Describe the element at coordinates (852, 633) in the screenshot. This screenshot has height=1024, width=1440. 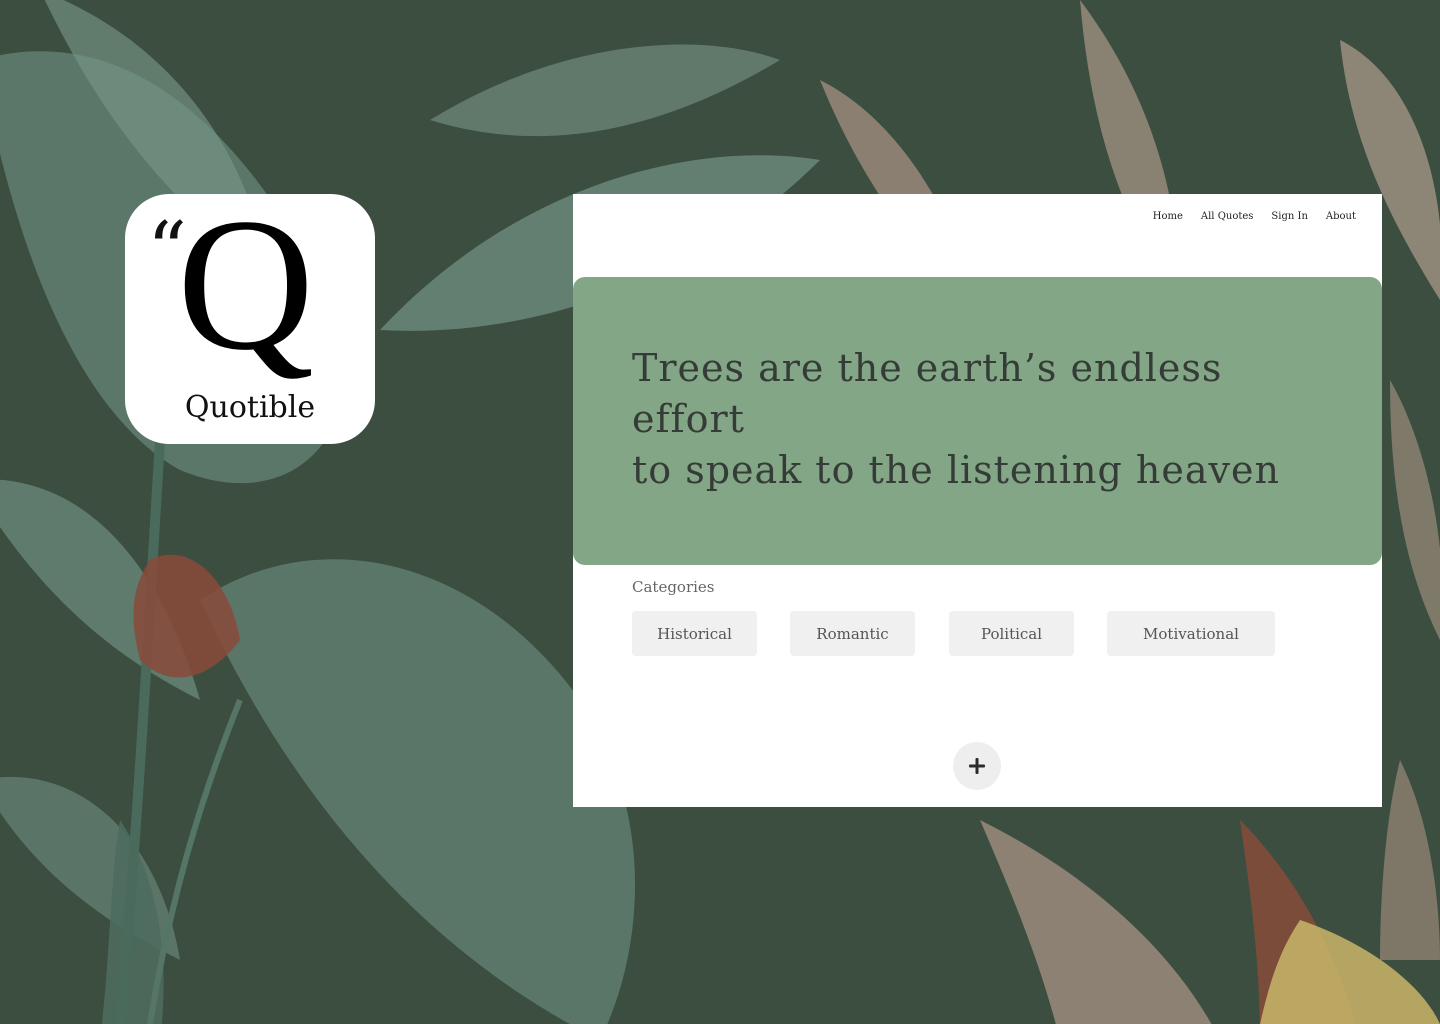
I see `category-romantic-button: Romantic` at that location.